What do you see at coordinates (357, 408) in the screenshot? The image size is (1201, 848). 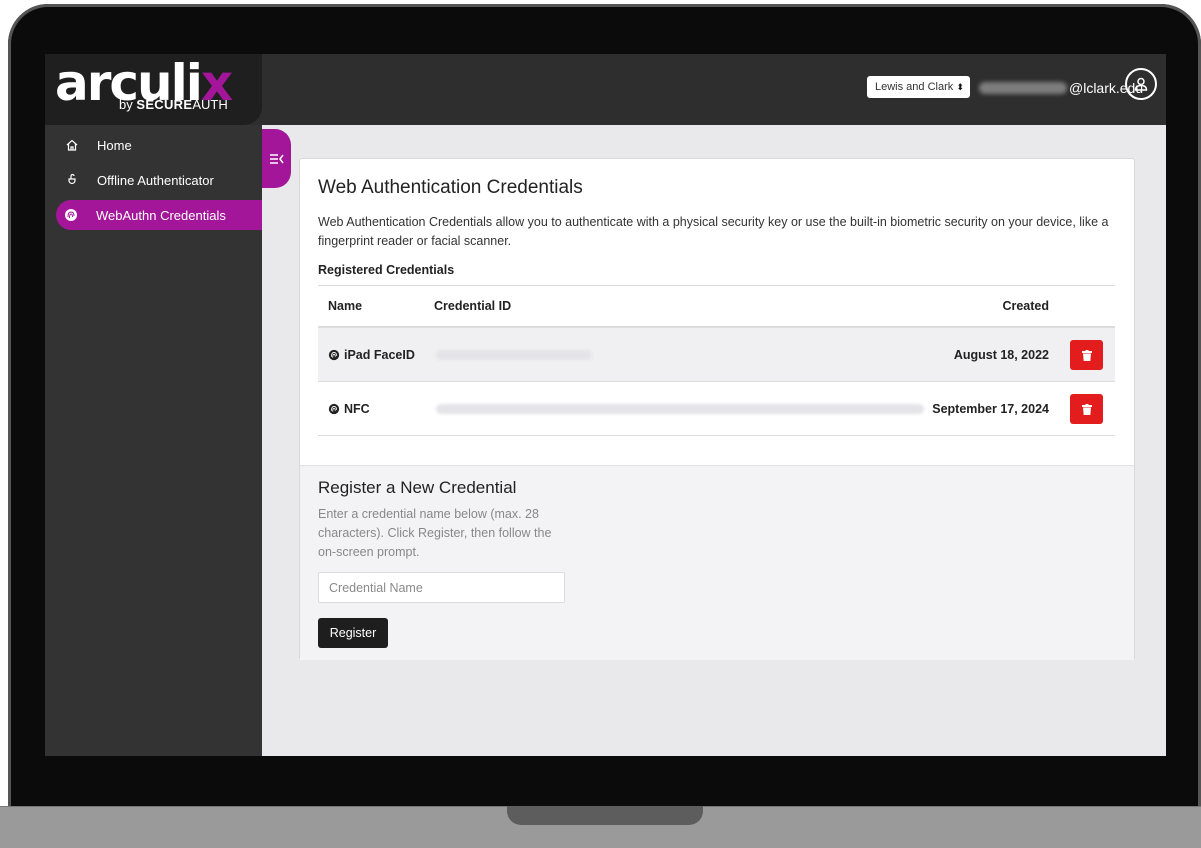 I see `credential-name-text: NFC` at bounding box center [357, 408].